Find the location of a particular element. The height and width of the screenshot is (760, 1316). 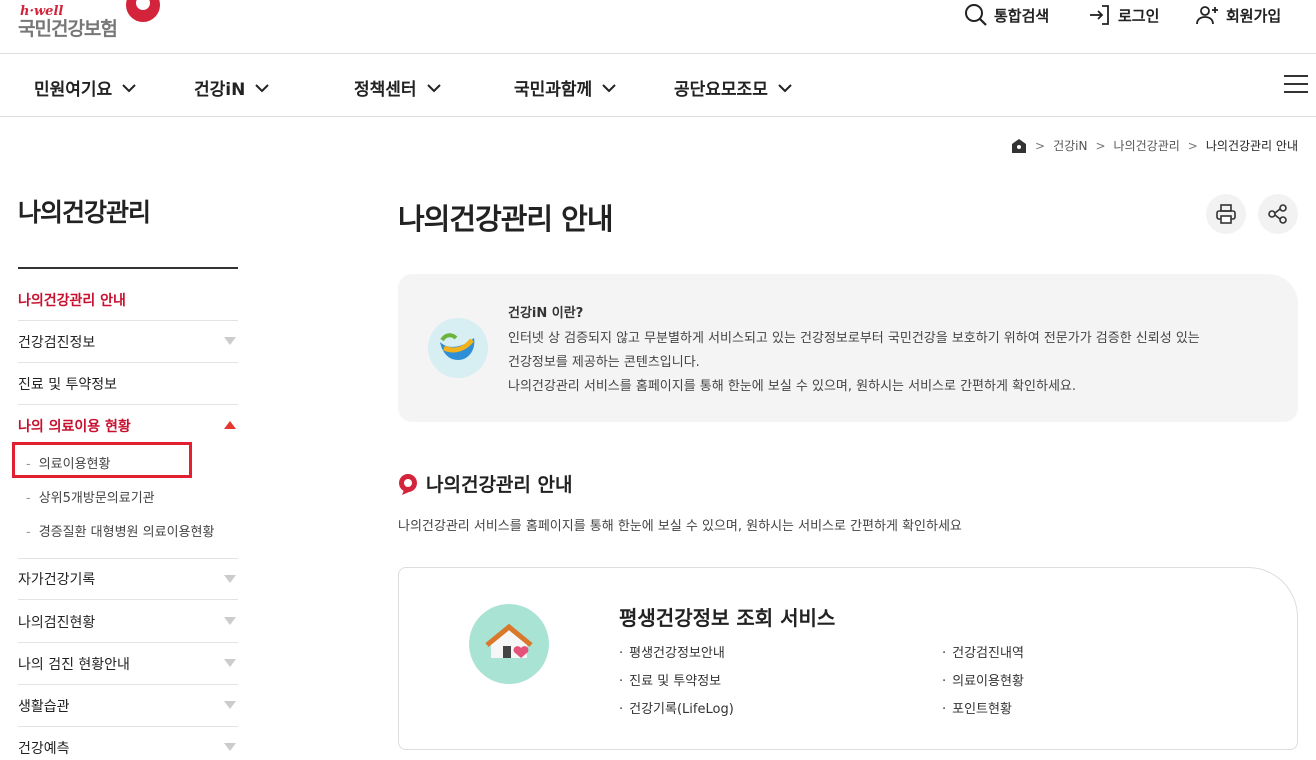

sidebar-subitem-top5: - 상위5개방문의료기관 is located at coordinates (90, 496).